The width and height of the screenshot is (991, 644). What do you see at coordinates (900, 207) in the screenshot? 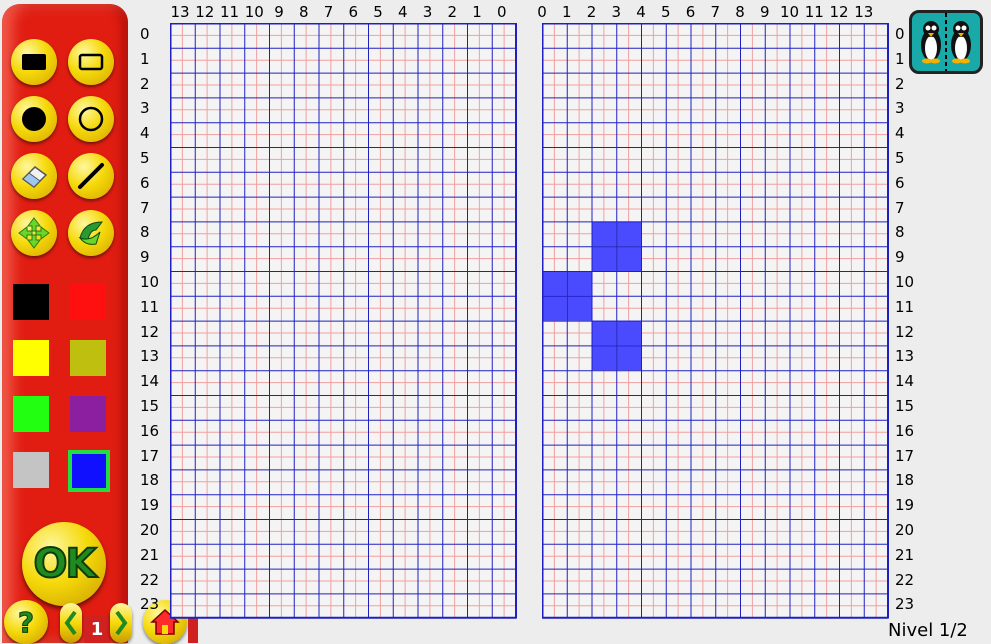
I see `right-row-label: 7` at bounding box center [900, 207].